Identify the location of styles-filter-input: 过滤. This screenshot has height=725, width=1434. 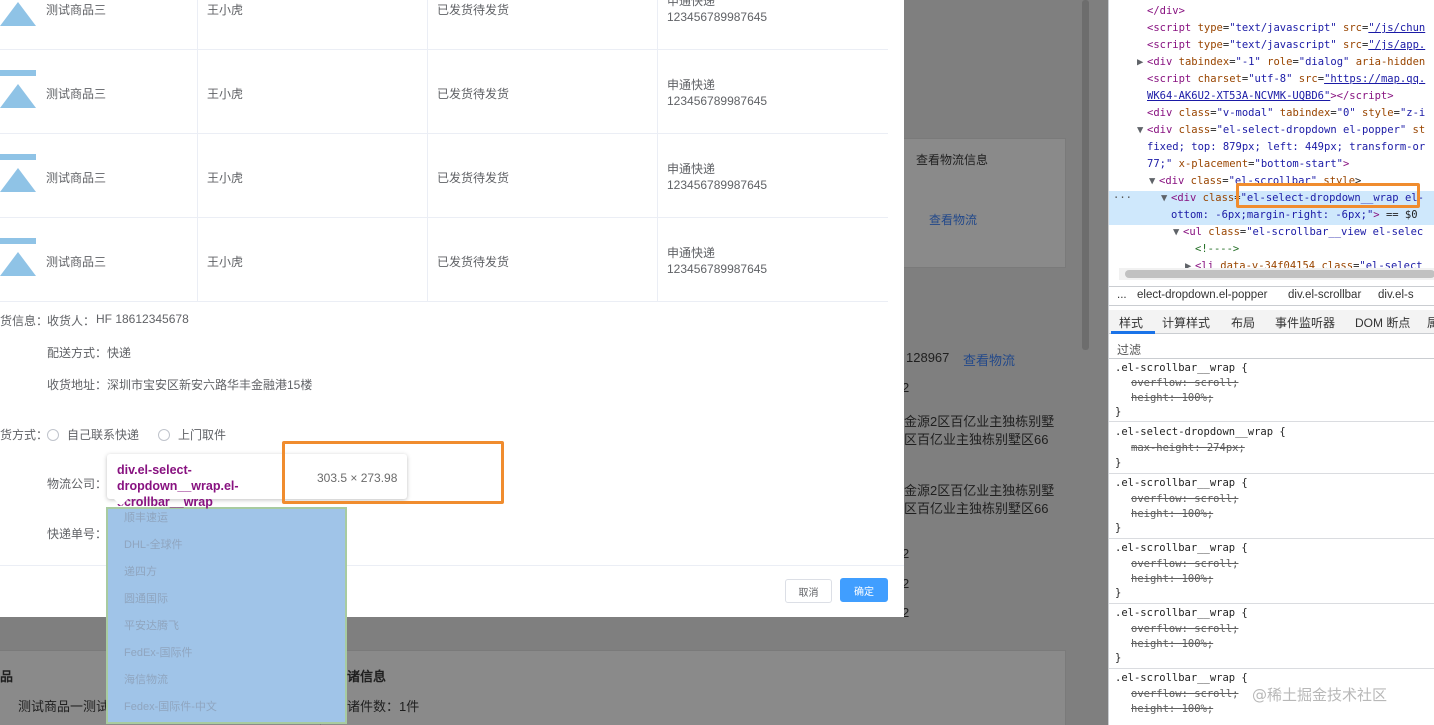
(1129, 349).